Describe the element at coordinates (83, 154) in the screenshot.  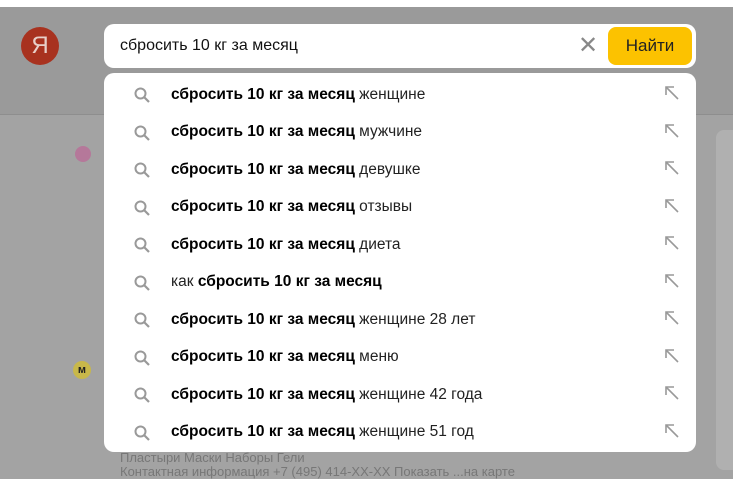
I see `site-favicon` at that location.